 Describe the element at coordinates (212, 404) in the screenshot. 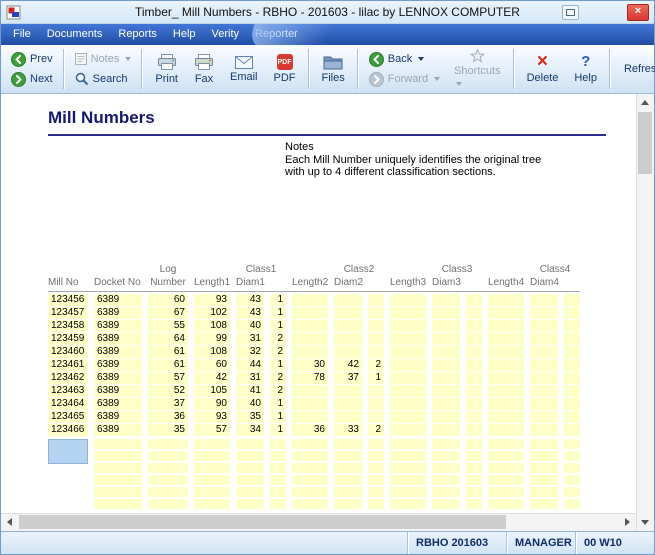

I see `table-cell: 90` at that location.